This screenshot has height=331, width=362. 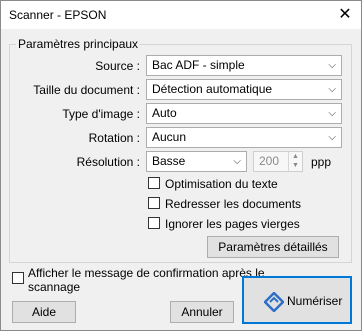 I want to click on ignore-blank-checkbox, so click(x=154, y=223).